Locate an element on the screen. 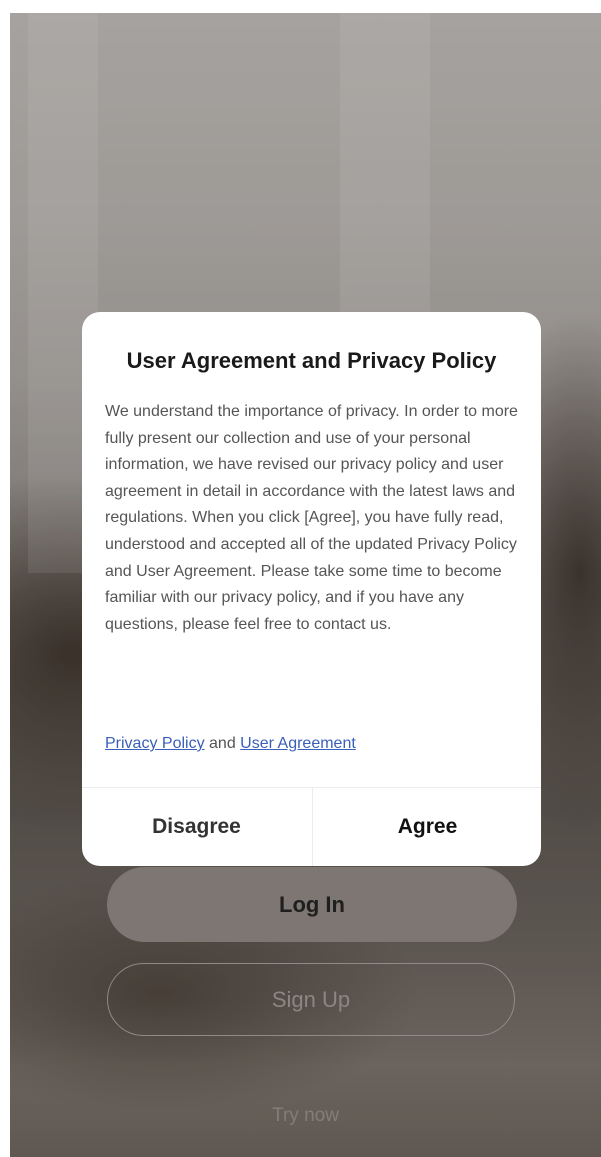  links-and-text: and is located at coordinates (225, 743).